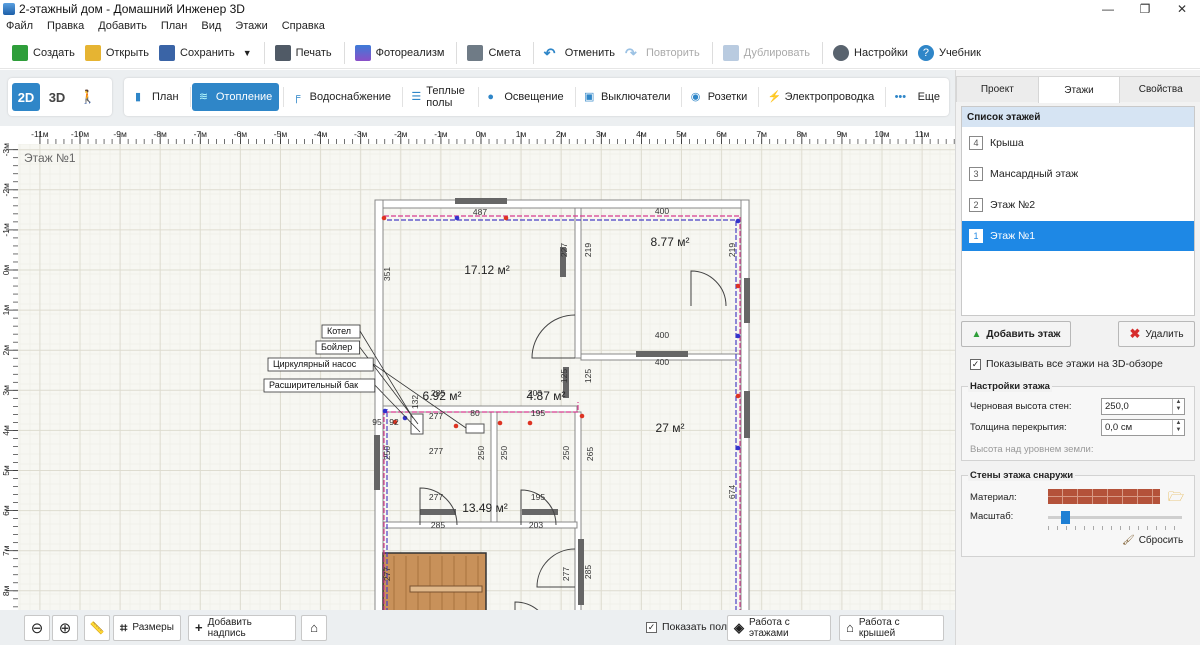 This screenshot has width=1200, height=645. Describe the element at coordinates (57, 97) in the screenshot. I see `mode-3d-button: 3D` at that location.